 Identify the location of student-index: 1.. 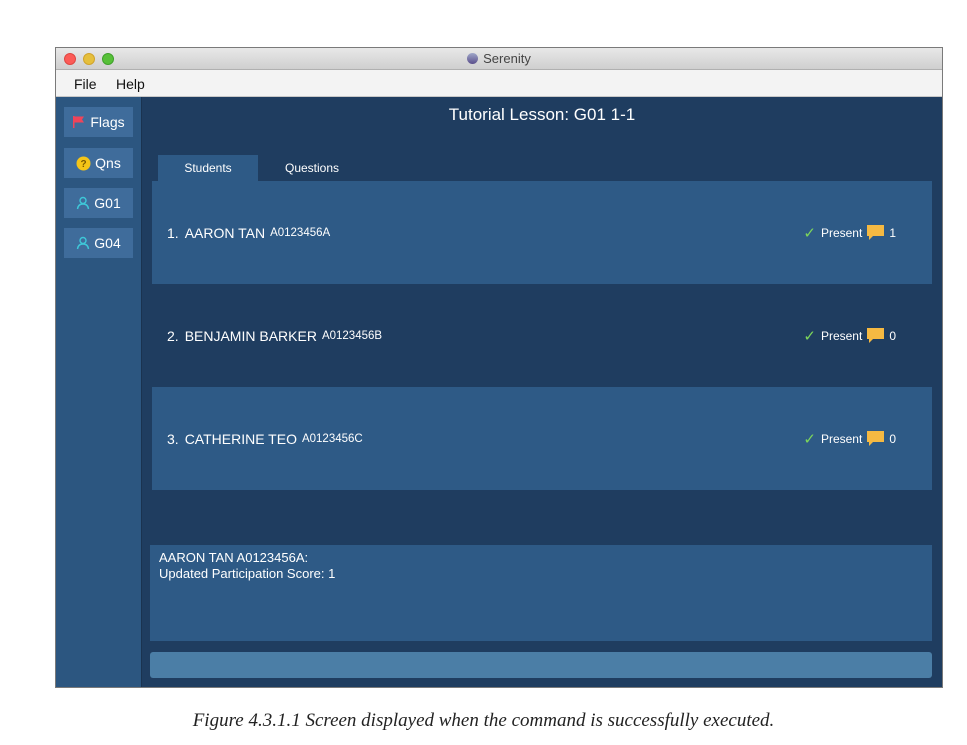
(173, 232).